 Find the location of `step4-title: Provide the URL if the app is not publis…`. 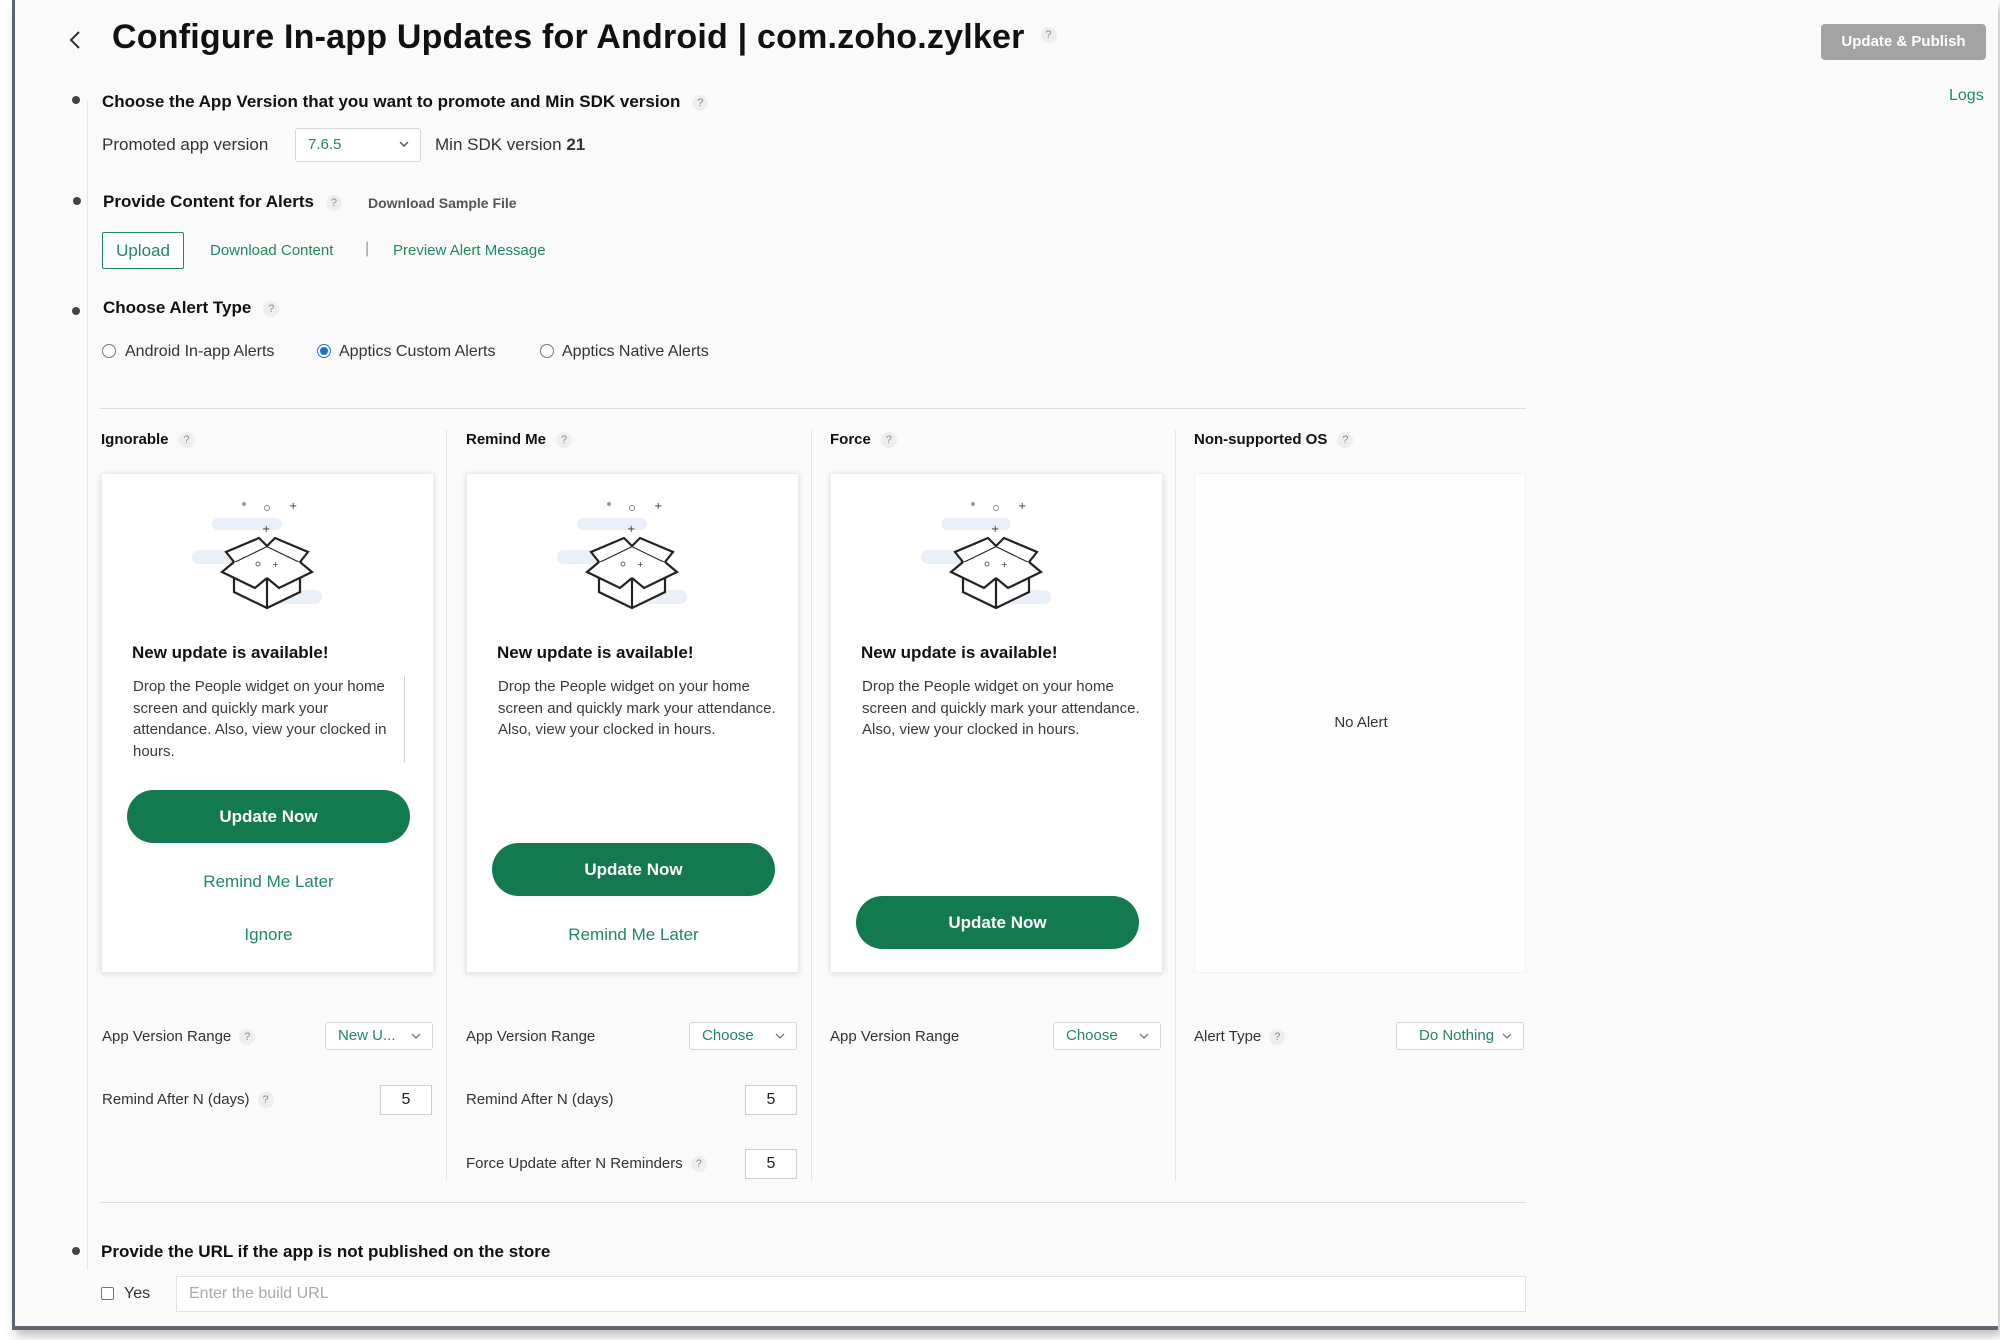

step4-title: Provide the URL if the app is not publis… is located at coordinates (326, 1251).